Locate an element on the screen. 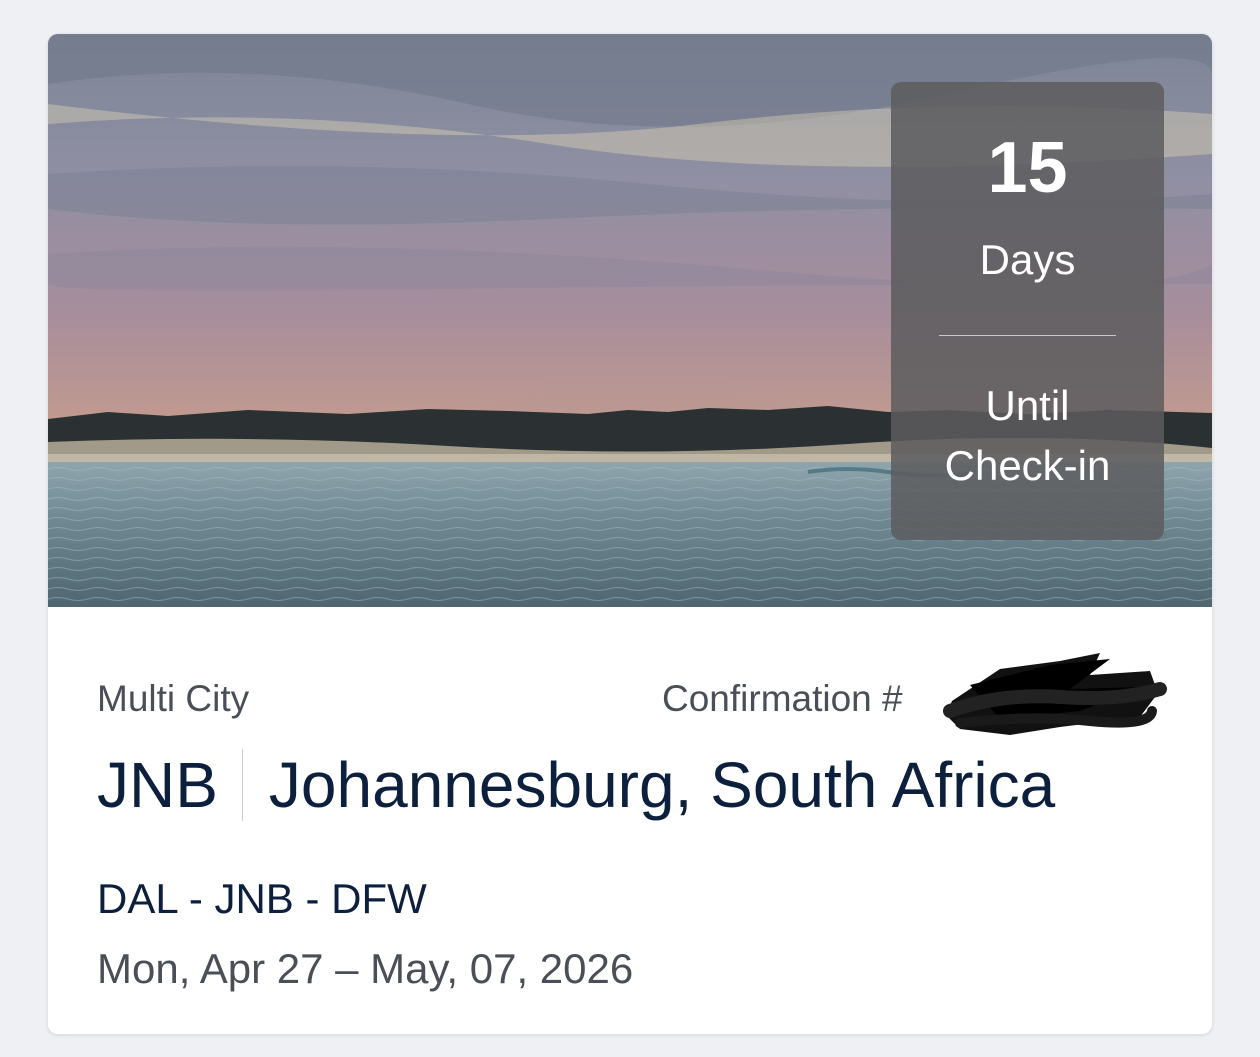 Image resolution: width=1260 pixels, height=1057 pixels. countdown-label: Until Check-in is located at coordinates (1027, 436).